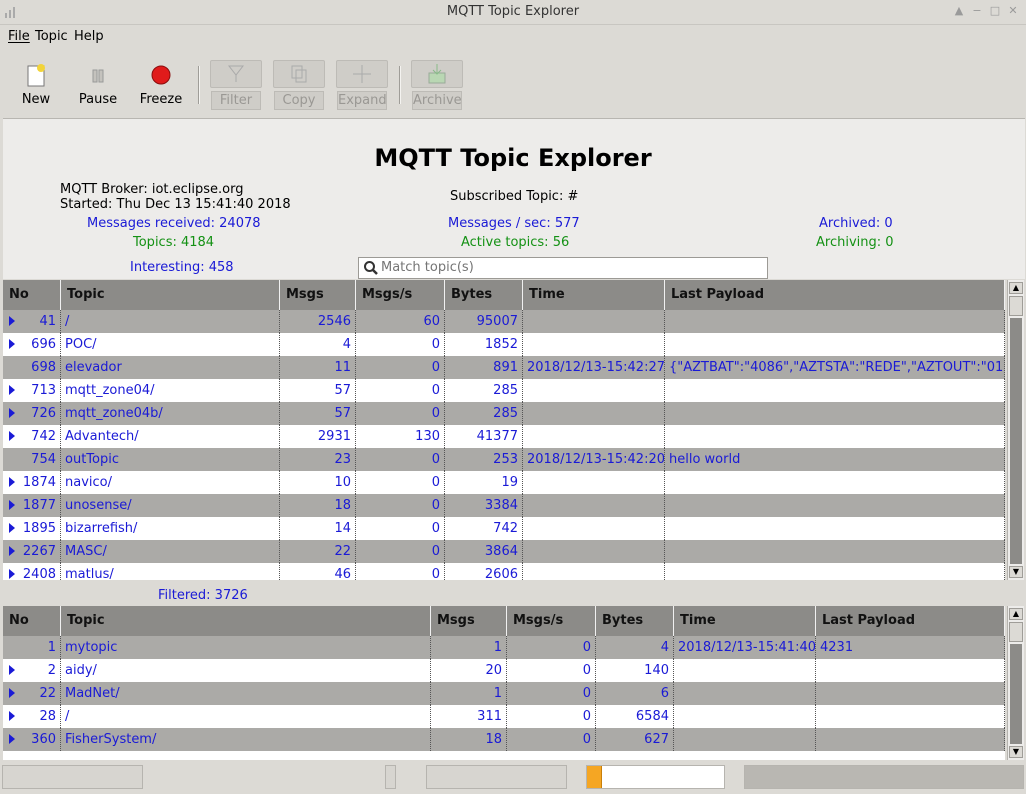 The image size is (1026, 794). Describe the element at coordinates (170, 367) in the screenshot. I see `cell-topic: elevador` at that location.